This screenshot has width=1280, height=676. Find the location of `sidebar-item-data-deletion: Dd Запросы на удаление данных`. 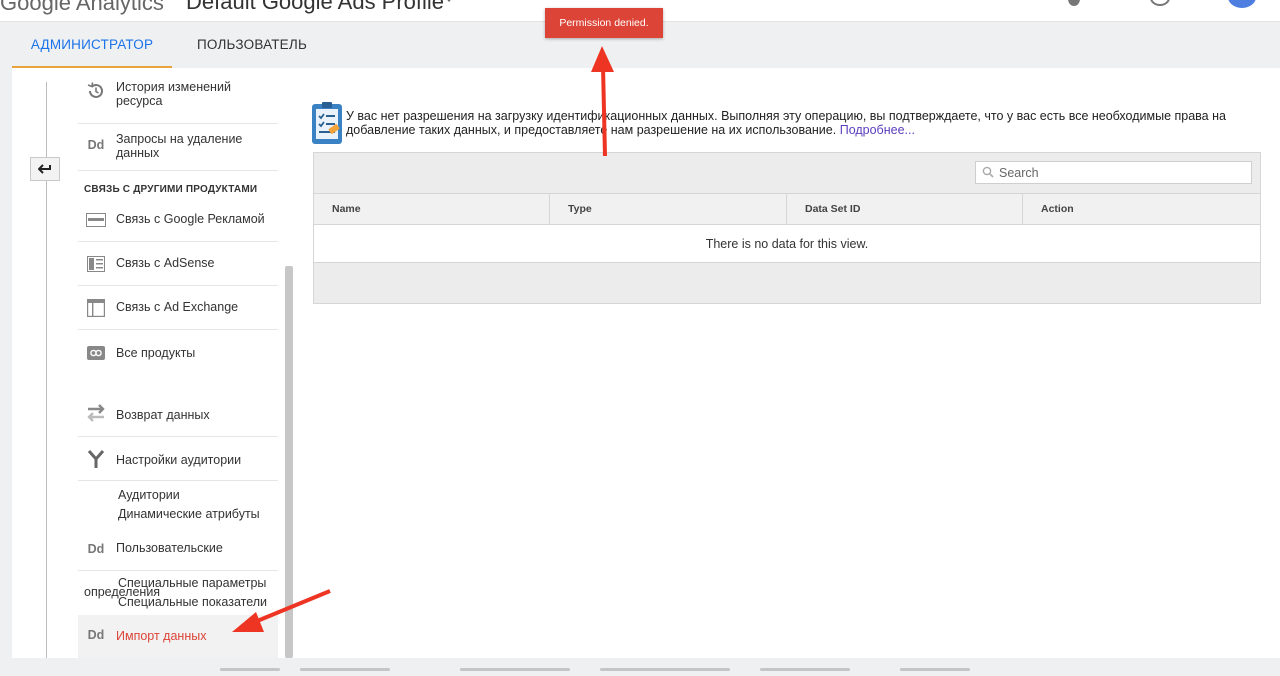

sidebar-item-data-deletion: Dd Запросы на удаление данных is located at coordinates (178, 147).